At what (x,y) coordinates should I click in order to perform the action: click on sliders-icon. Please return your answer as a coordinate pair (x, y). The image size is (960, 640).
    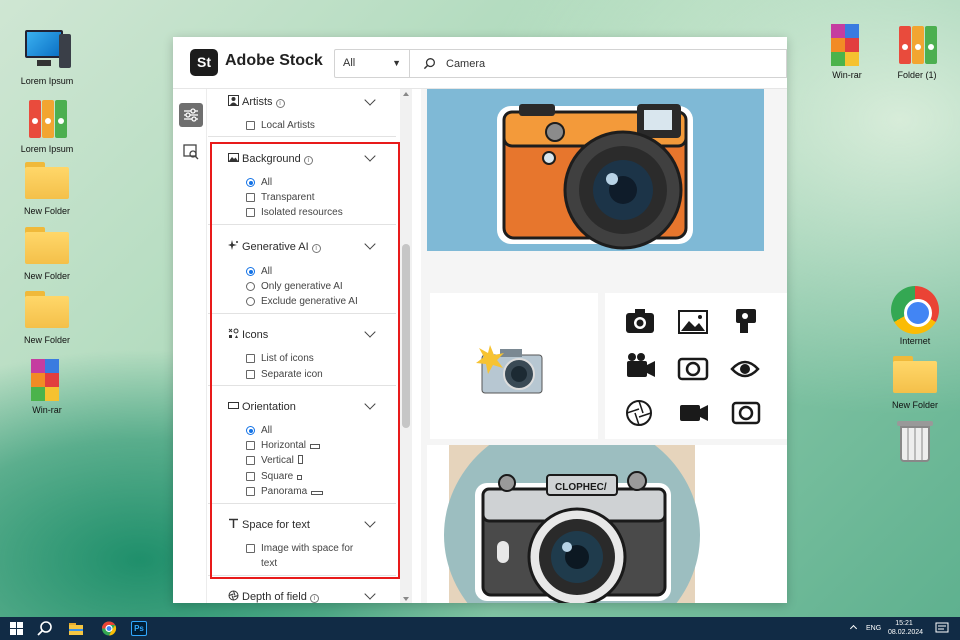
    Looking at the image, I should click on (191, 115).